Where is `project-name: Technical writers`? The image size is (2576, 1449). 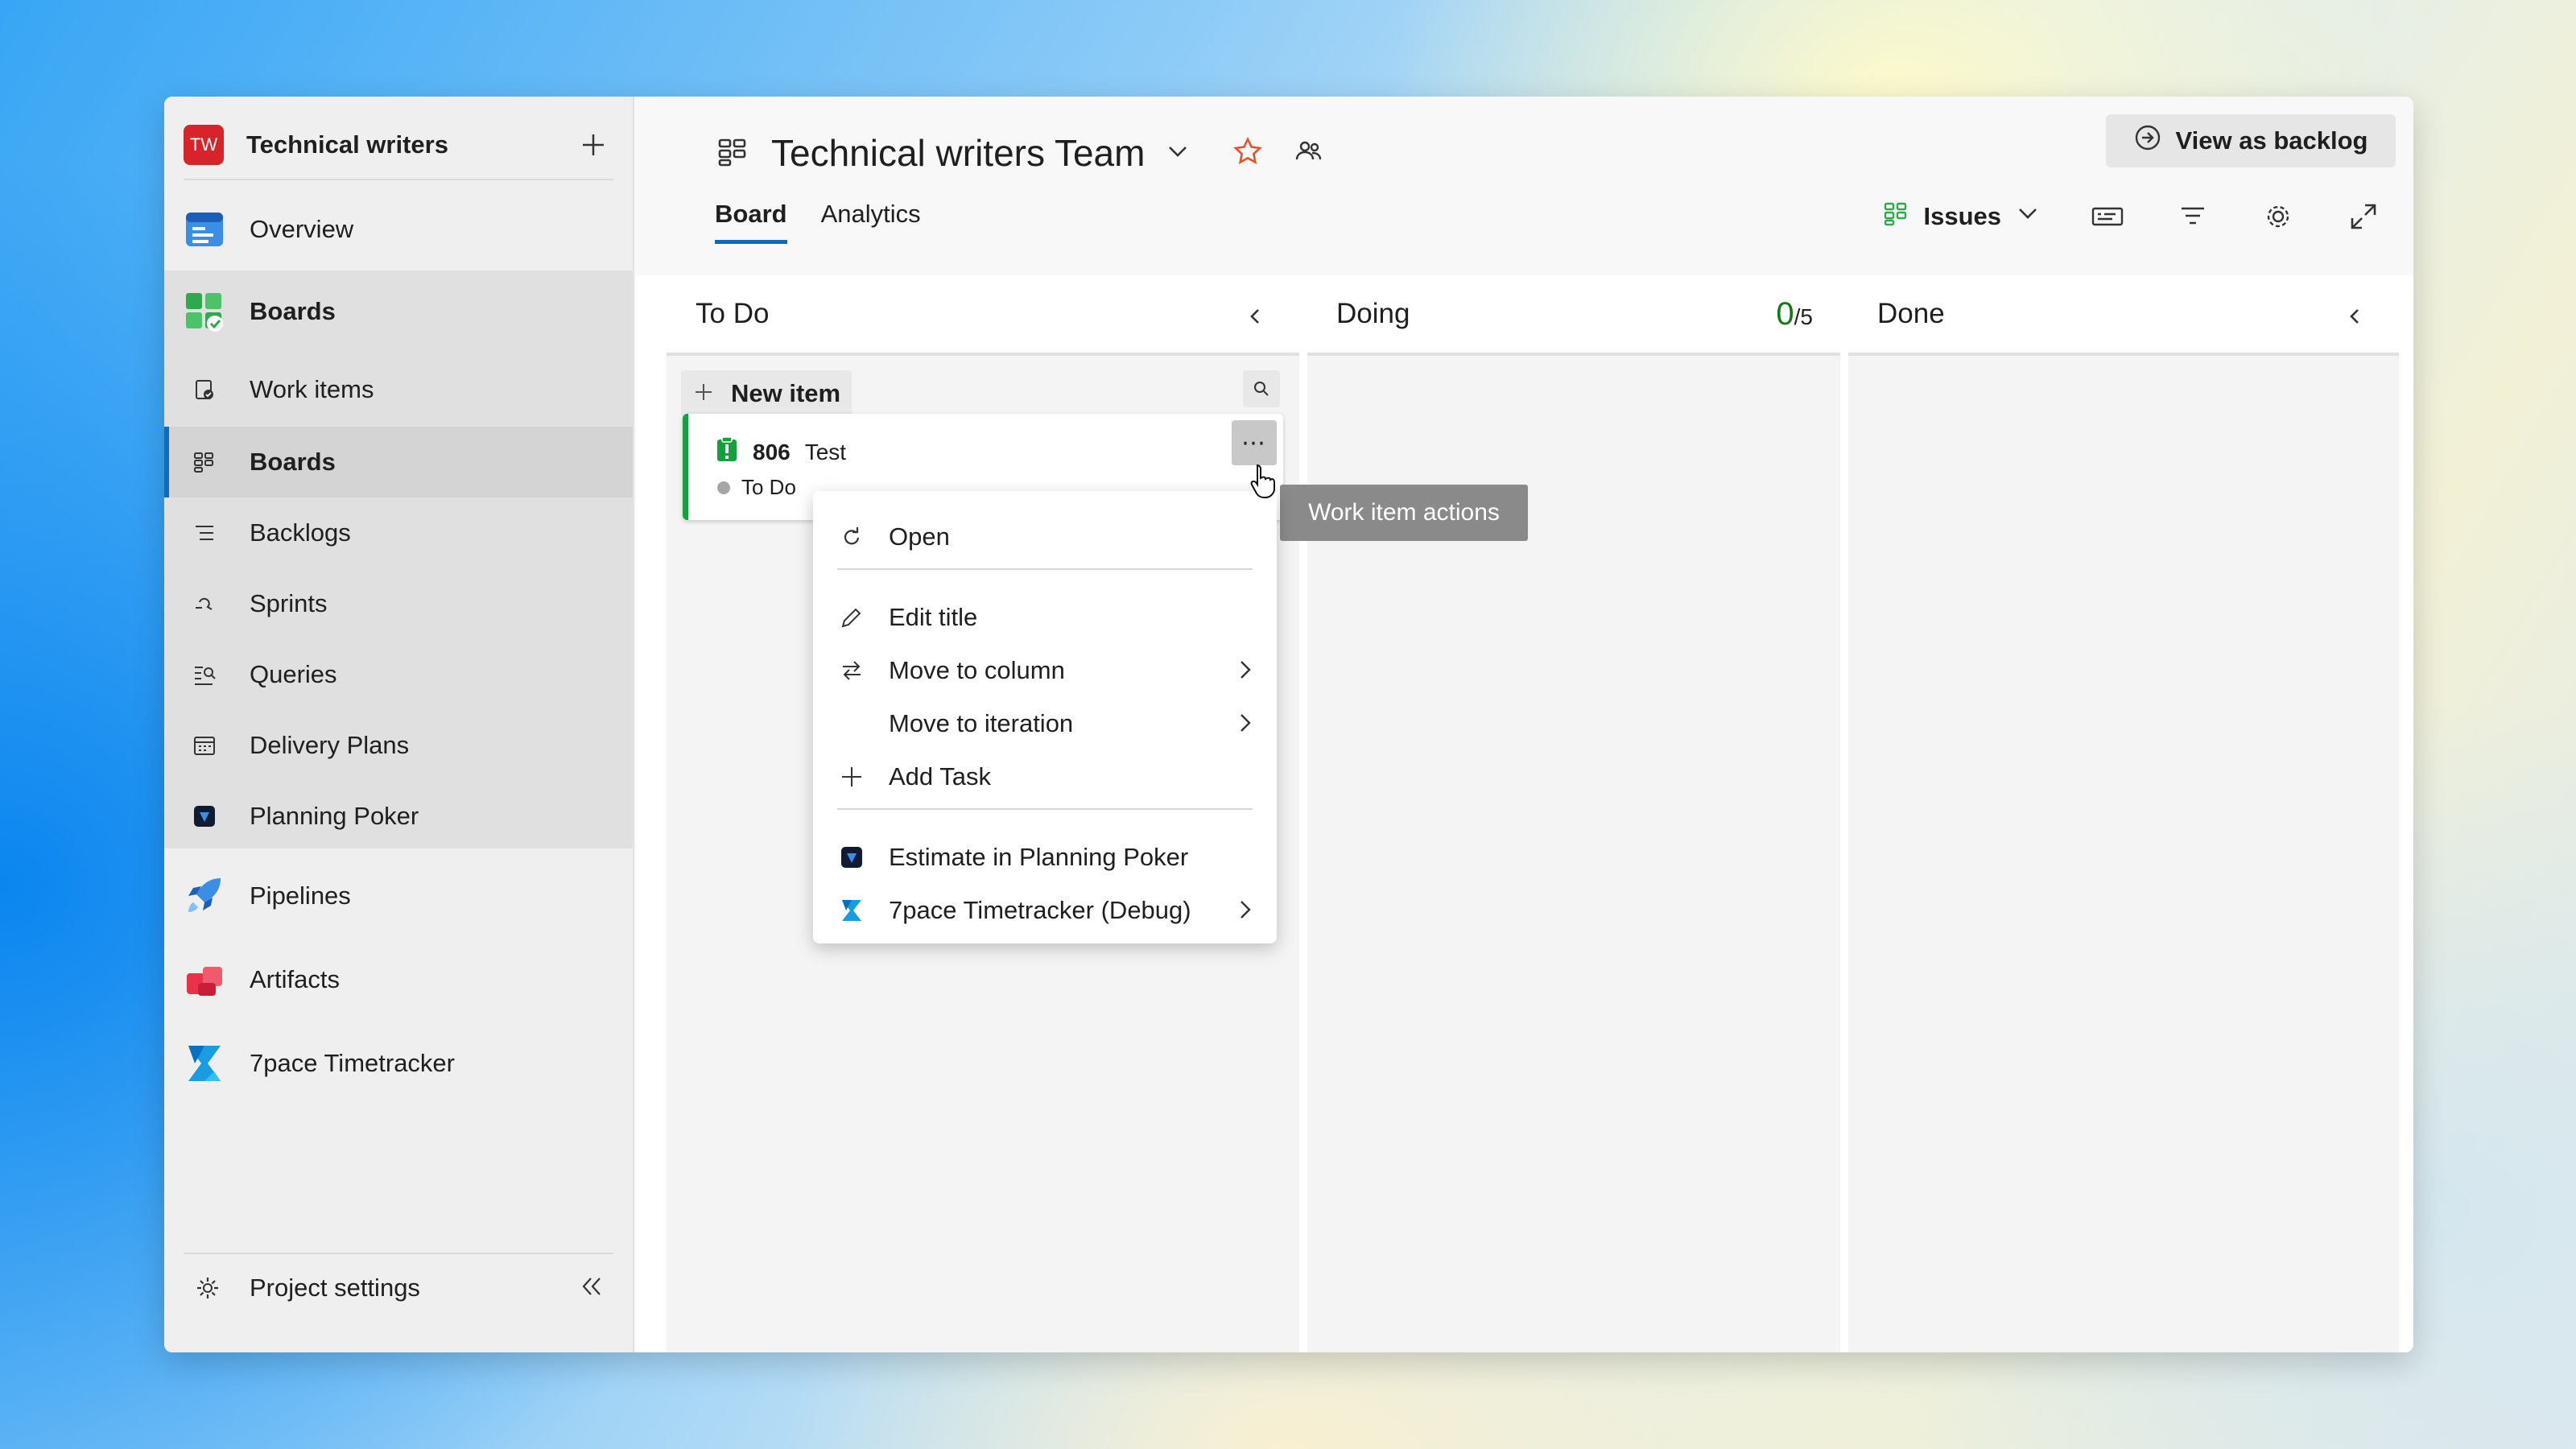 project-name: Technical writers is located at coordinates (409, 144).